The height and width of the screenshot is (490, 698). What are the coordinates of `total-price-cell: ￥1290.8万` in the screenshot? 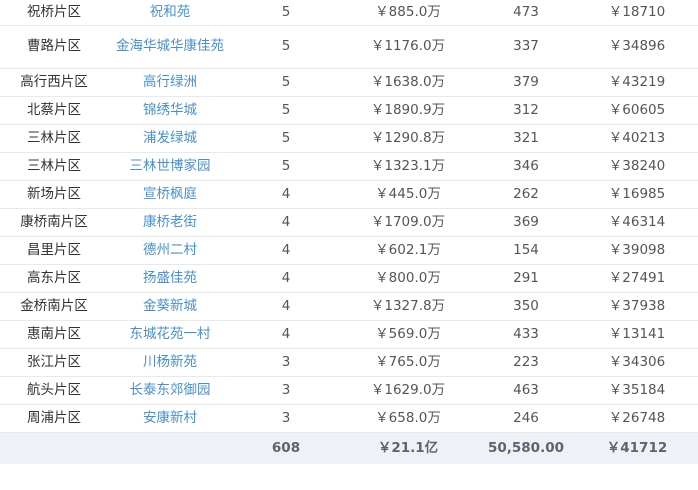 It's located at (408, 138).